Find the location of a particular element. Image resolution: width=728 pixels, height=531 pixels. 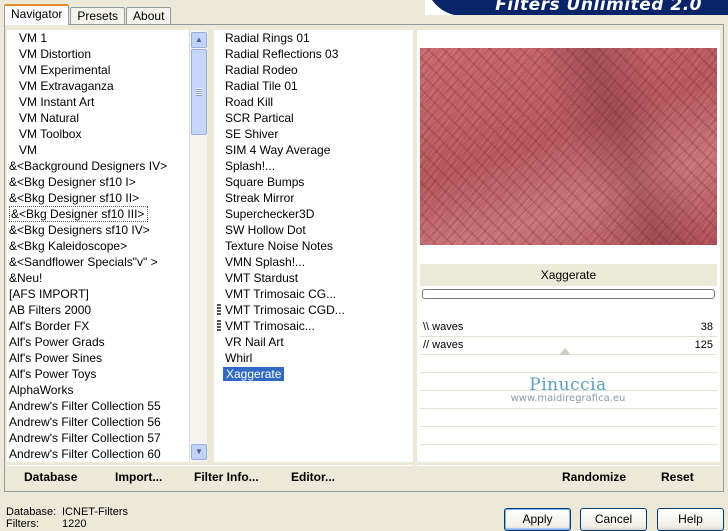

filter-item: Radial Reflections 03 is located at coordinates (313, 54).